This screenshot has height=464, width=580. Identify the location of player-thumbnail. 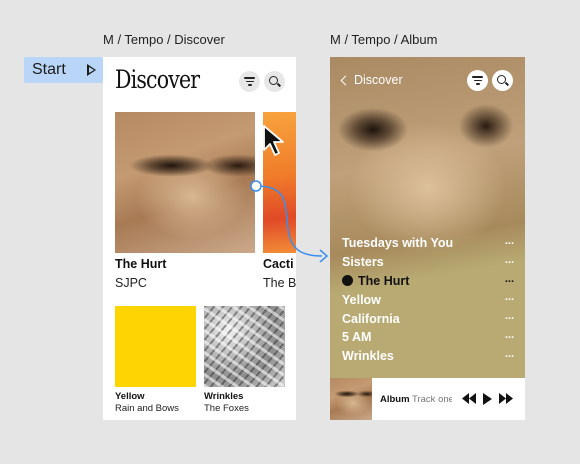
(351, 399).